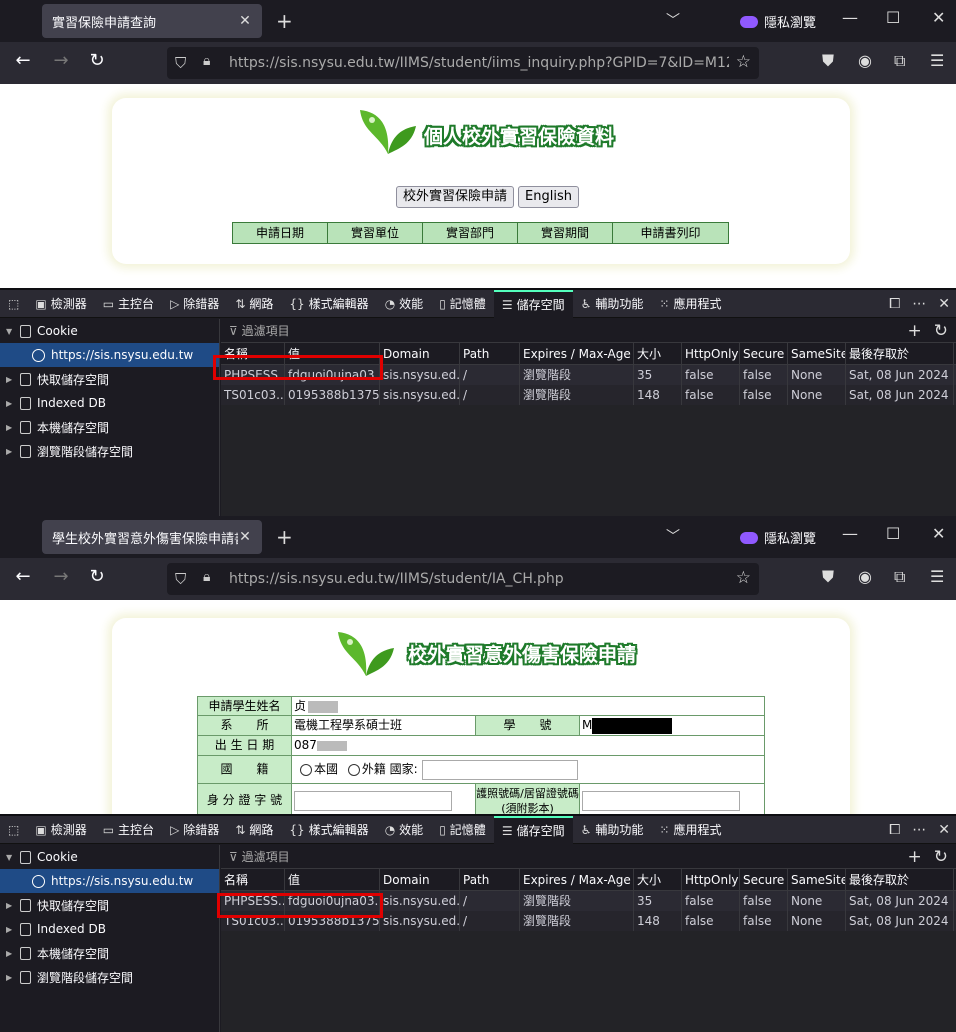 The height and width of the screenshot is (1032, 956). I want to click on lock-icon: 🔒︎, so click(206, 61).